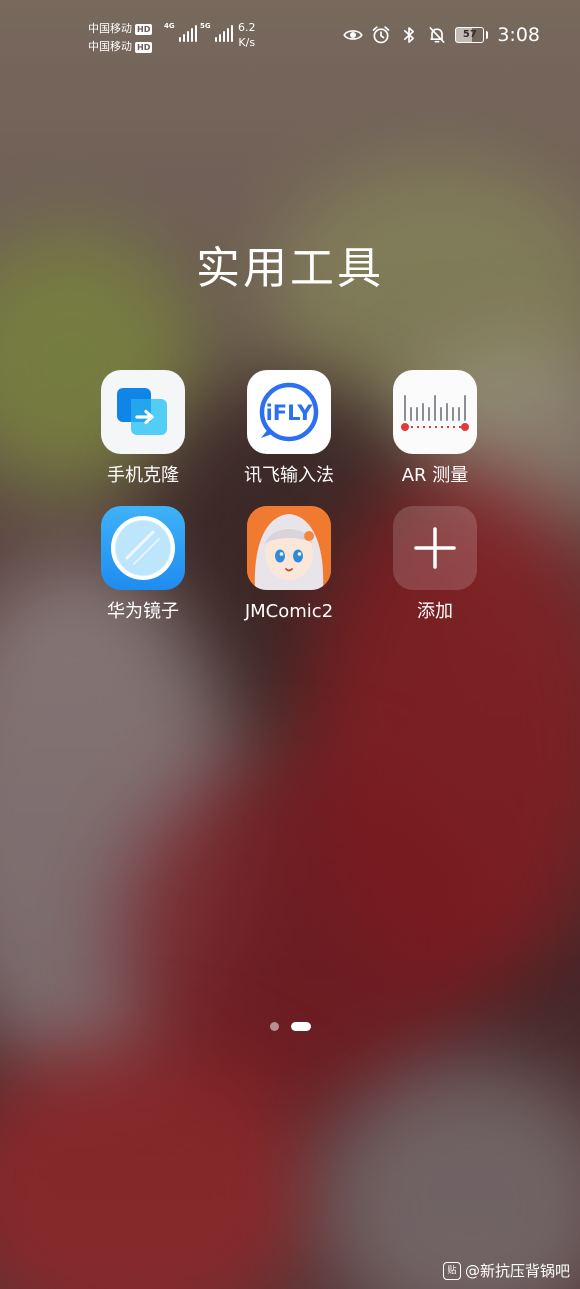  Describe the element at coordinates (290, 35) in the screenshot. I see `status-bar: 中国移动 HD 中国移动 HD 4G 5G 6.2 K/s 57 3:08` at that location.